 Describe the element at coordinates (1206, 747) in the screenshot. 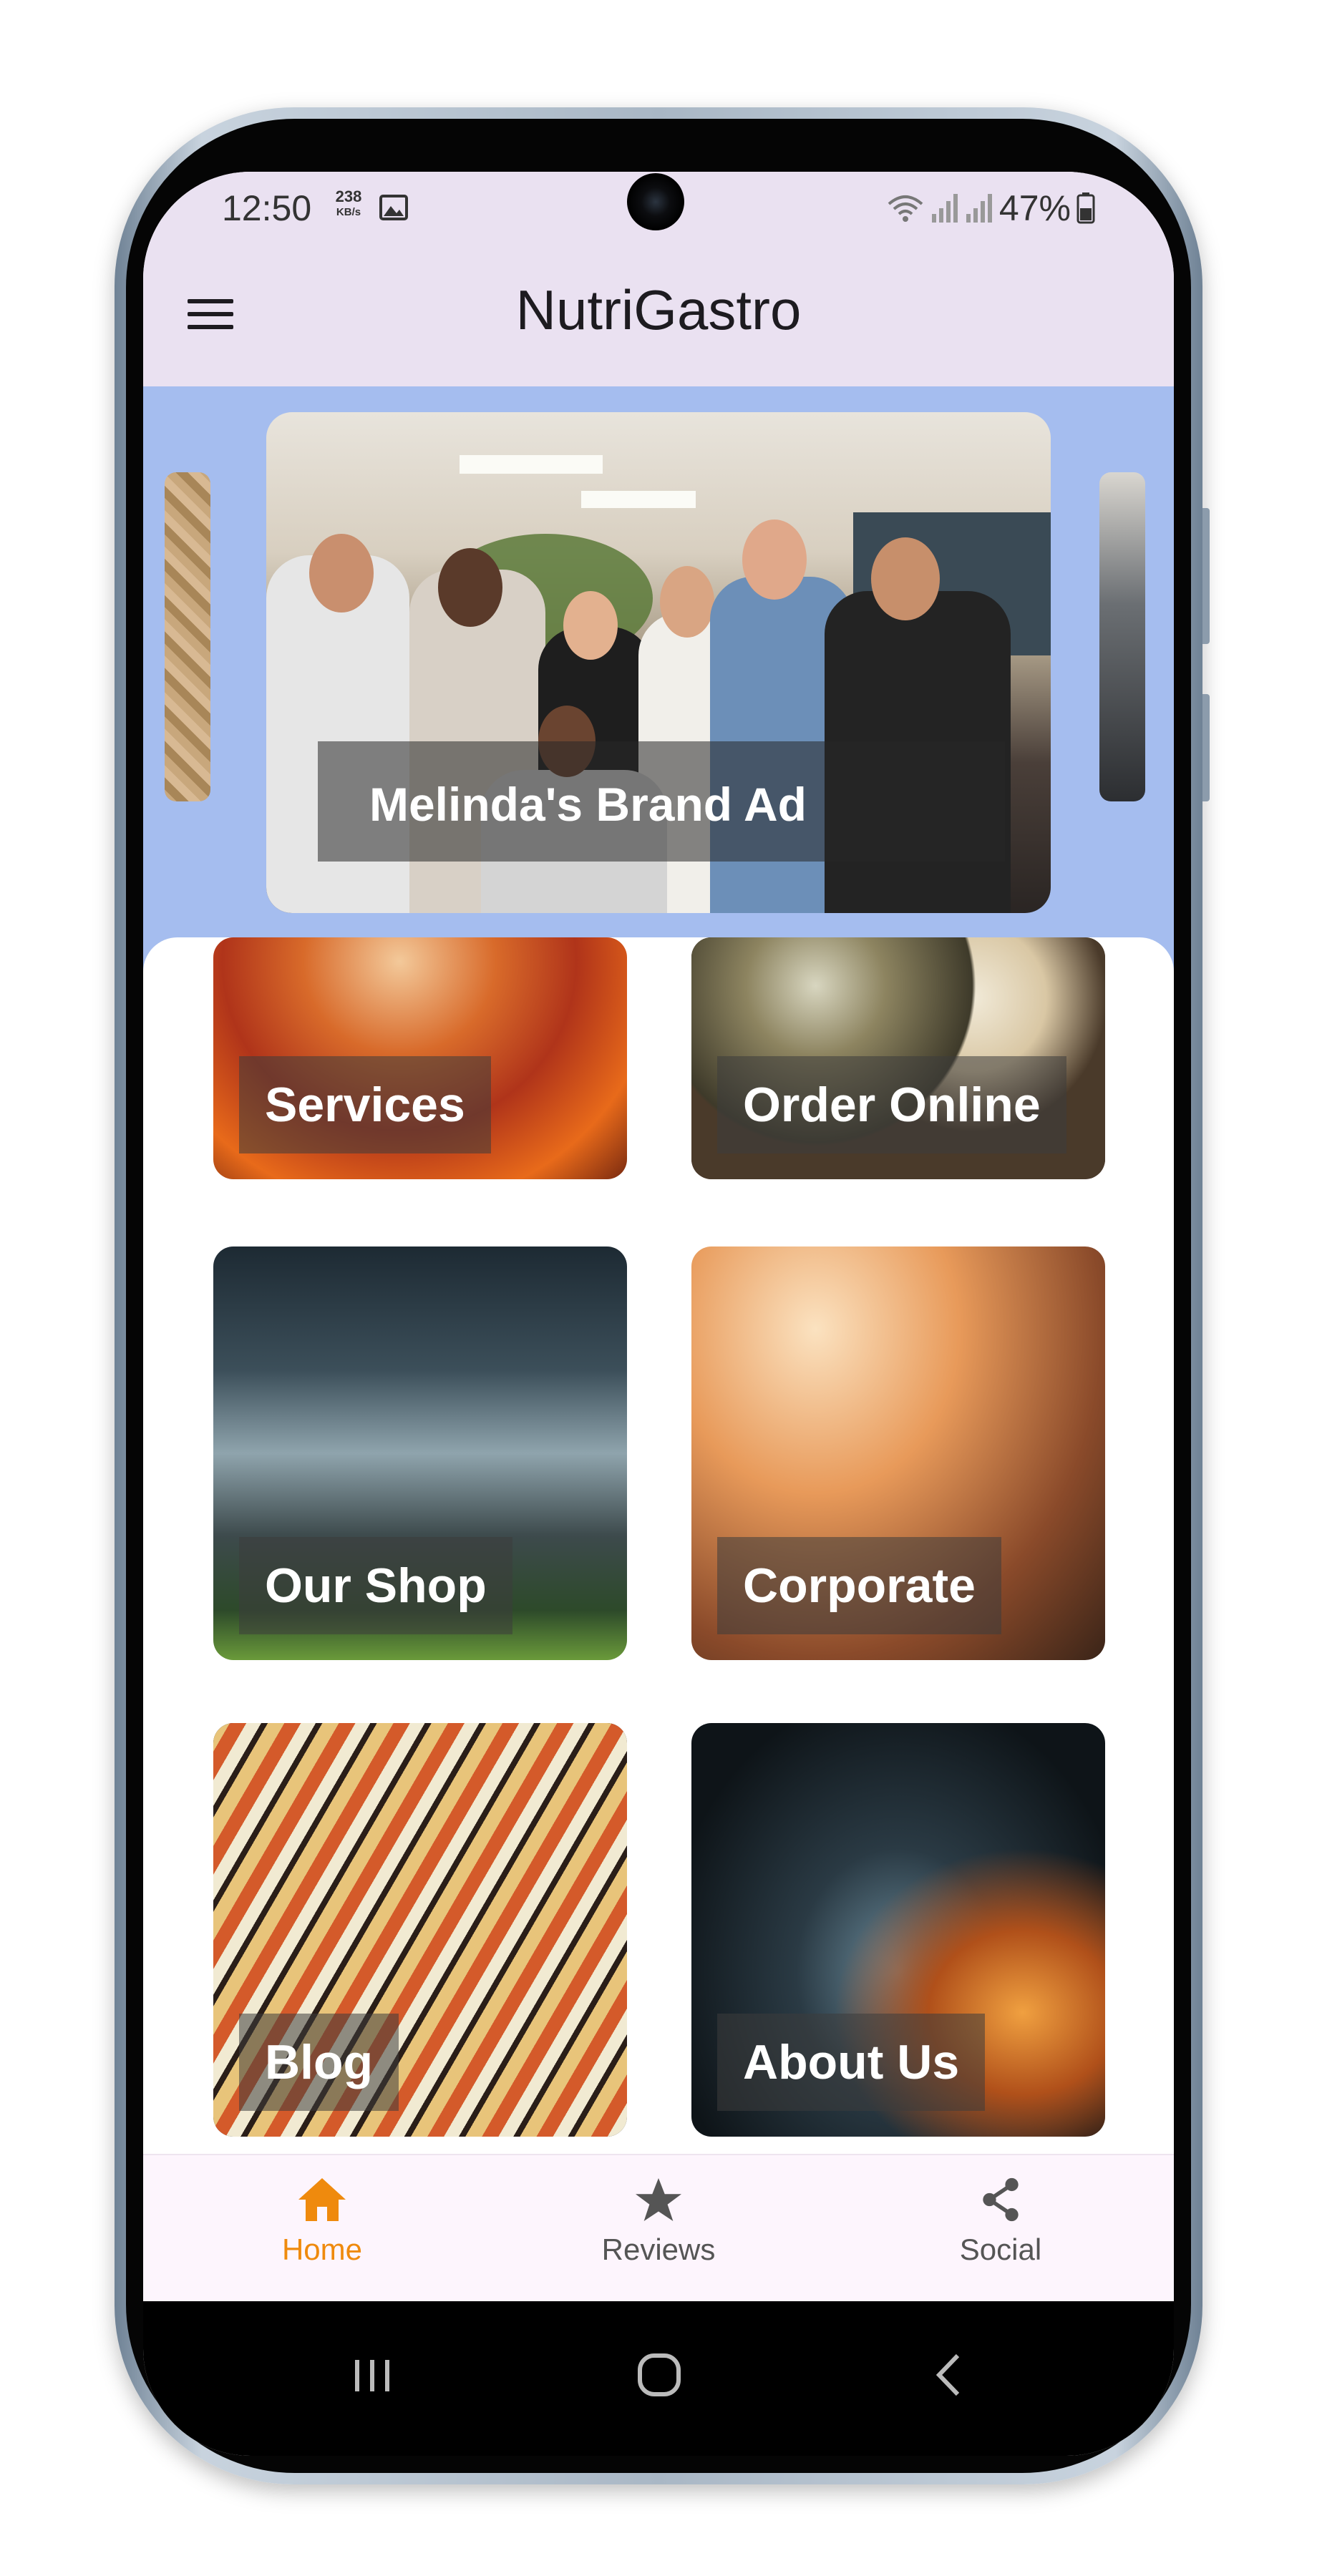

I see `power-button` at that location.